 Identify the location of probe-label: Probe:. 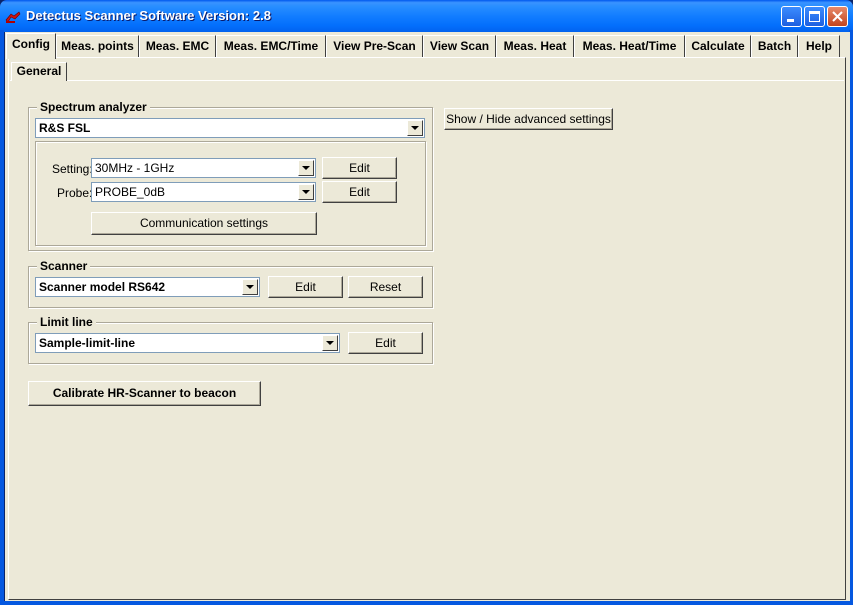
(75, 193).